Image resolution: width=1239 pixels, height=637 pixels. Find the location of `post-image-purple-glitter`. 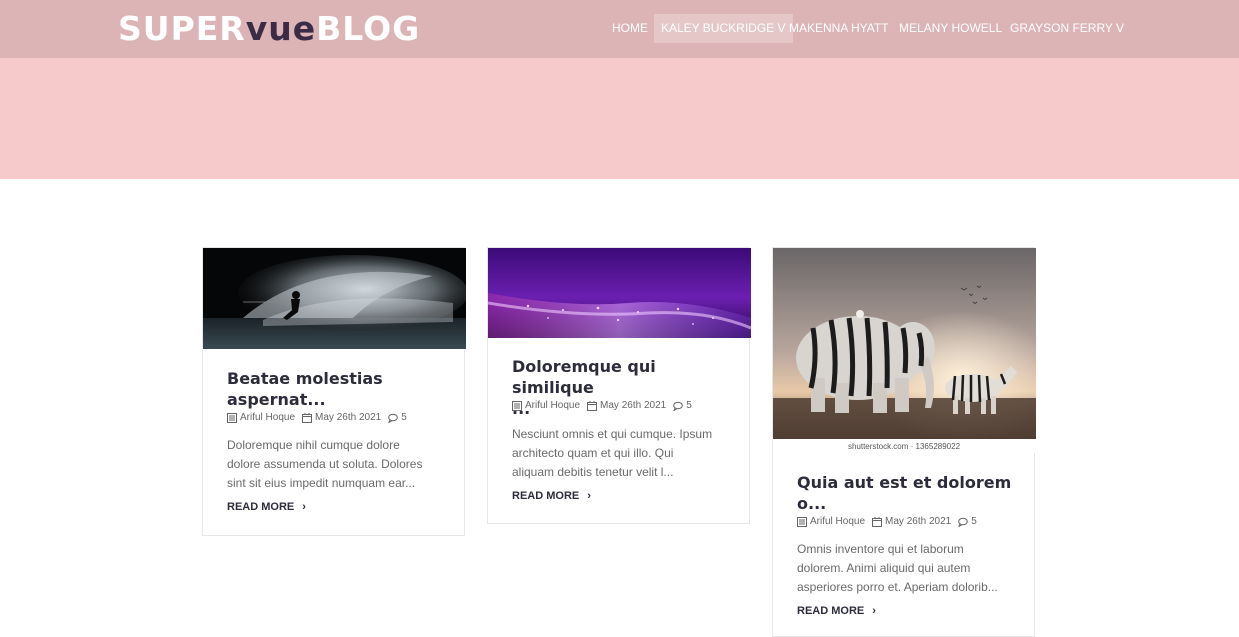

post-image-purple-glitter is located at coordinates (619, 293).